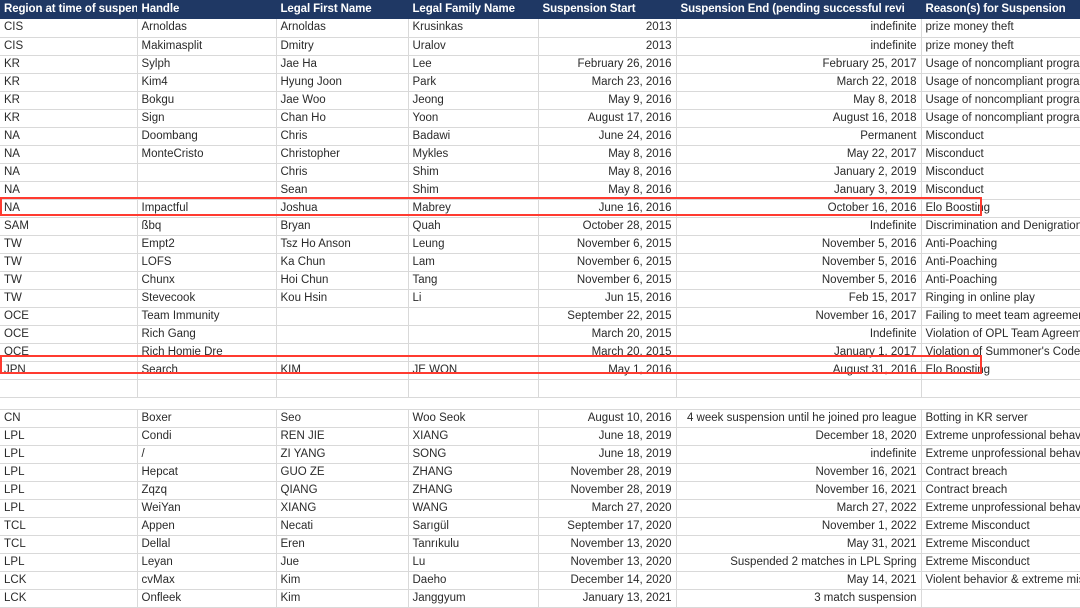  Describe the element at coordinates (69, 388) in the screenshot. I see `cell-region` at that location.